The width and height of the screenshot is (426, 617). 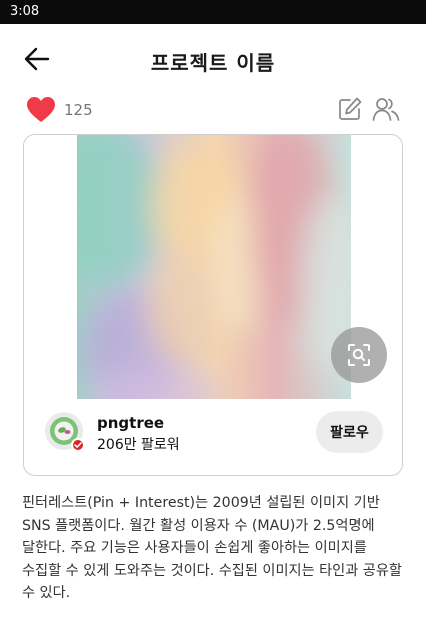 I want to click on like-count: 125, so click(x=78, y=110).